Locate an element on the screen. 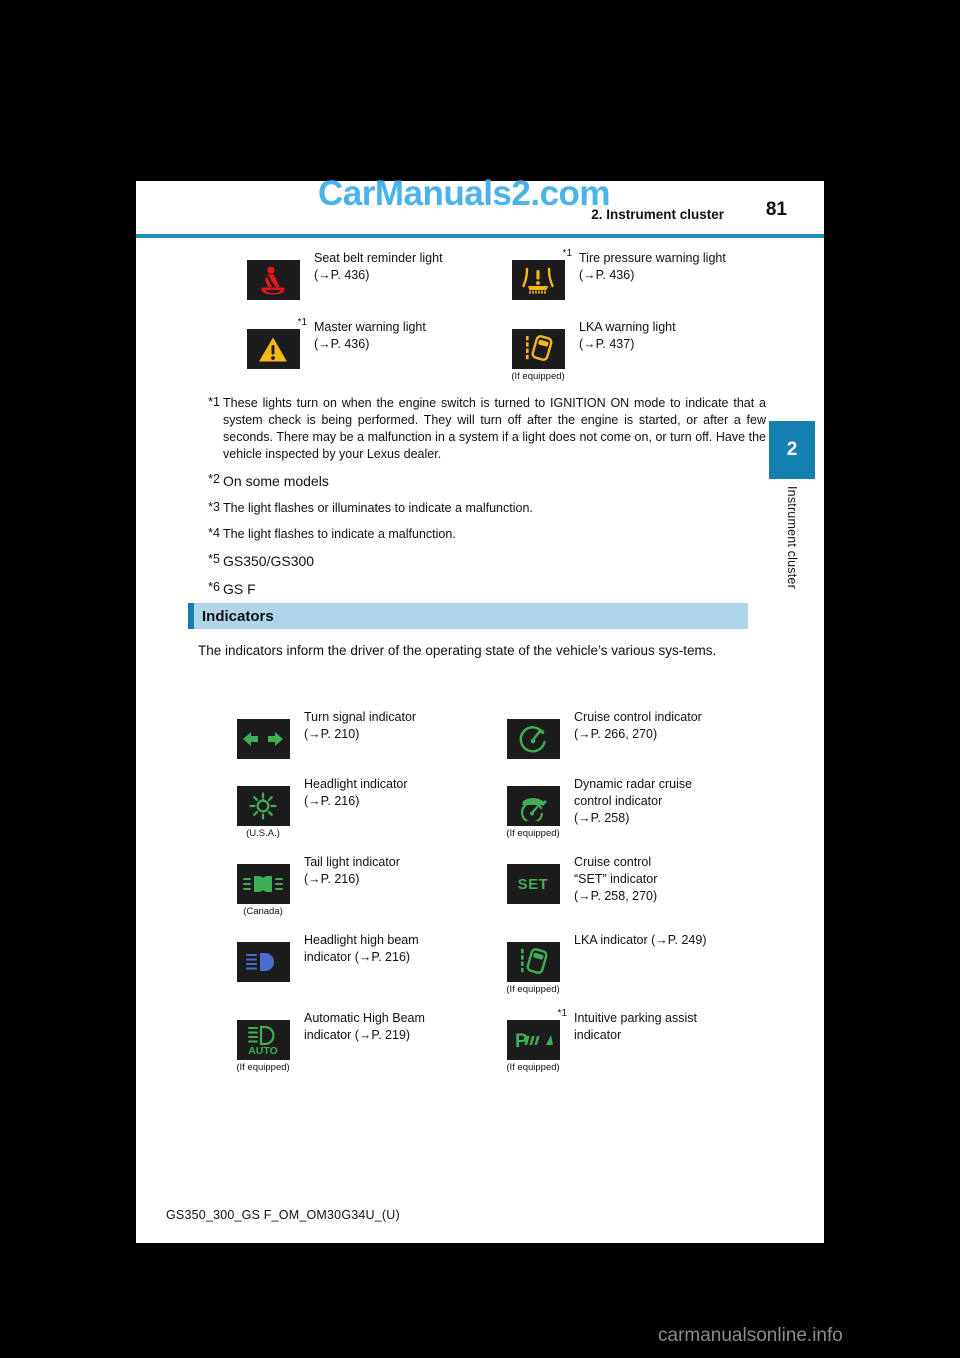 This screenshot has height=1358, width=960. text-line: Tire pressure warning light is located at coordinates (652, 258).